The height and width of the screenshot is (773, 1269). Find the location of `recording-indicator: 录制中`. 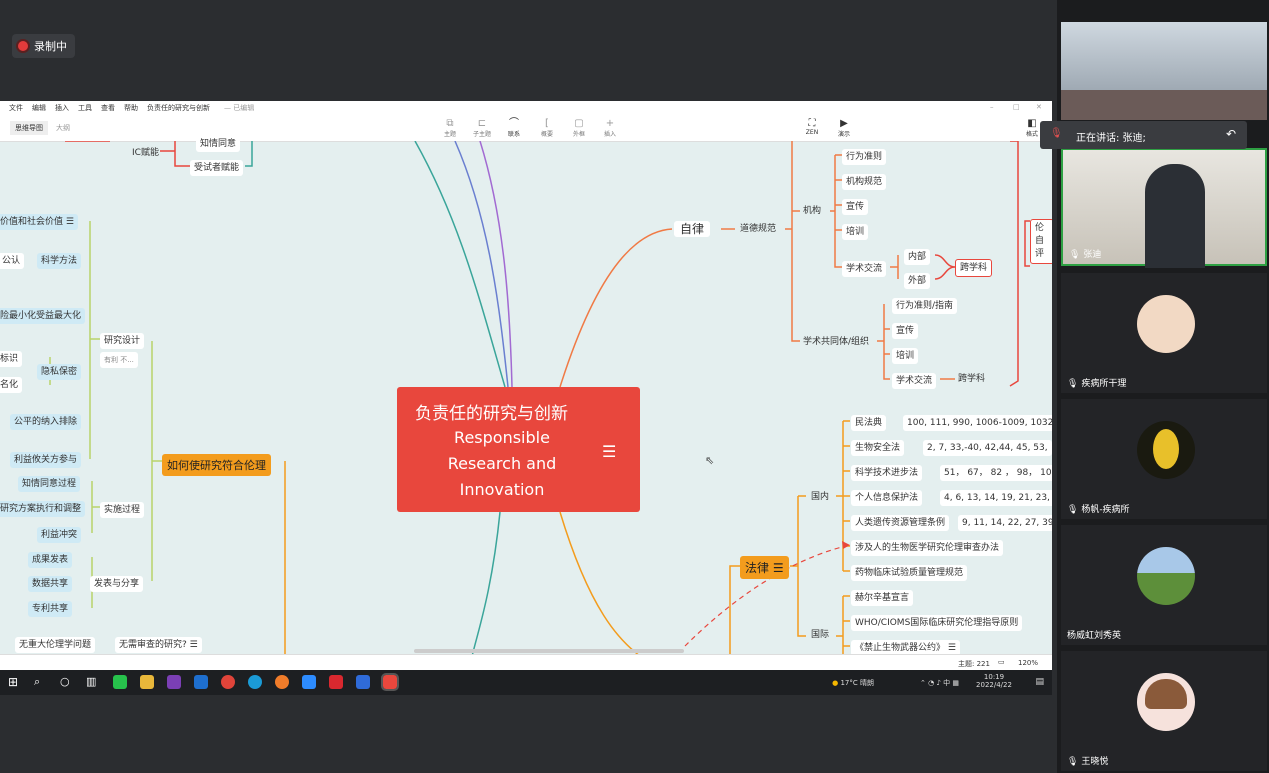

recording-indicator: 录制中 is located at coordinates (43, 46).